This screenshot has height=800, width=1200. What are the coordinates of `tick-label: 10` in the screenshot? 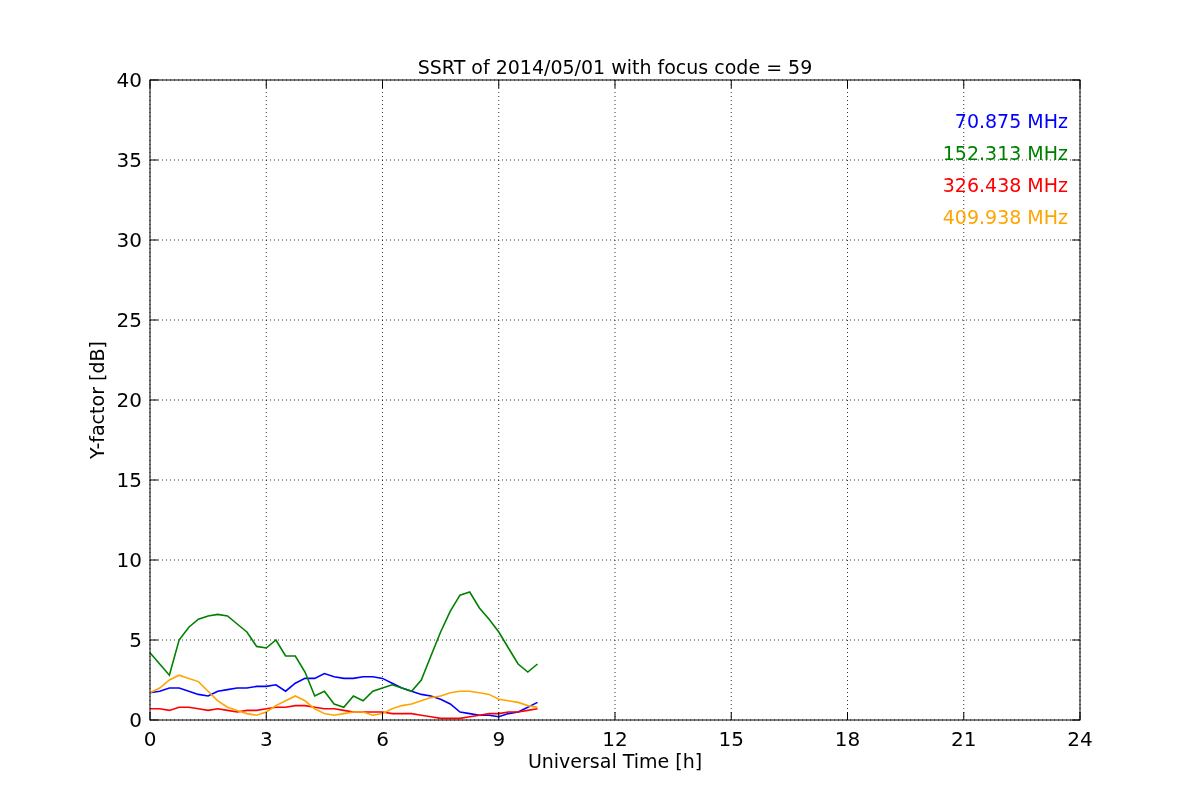 It's located at (129, 560).